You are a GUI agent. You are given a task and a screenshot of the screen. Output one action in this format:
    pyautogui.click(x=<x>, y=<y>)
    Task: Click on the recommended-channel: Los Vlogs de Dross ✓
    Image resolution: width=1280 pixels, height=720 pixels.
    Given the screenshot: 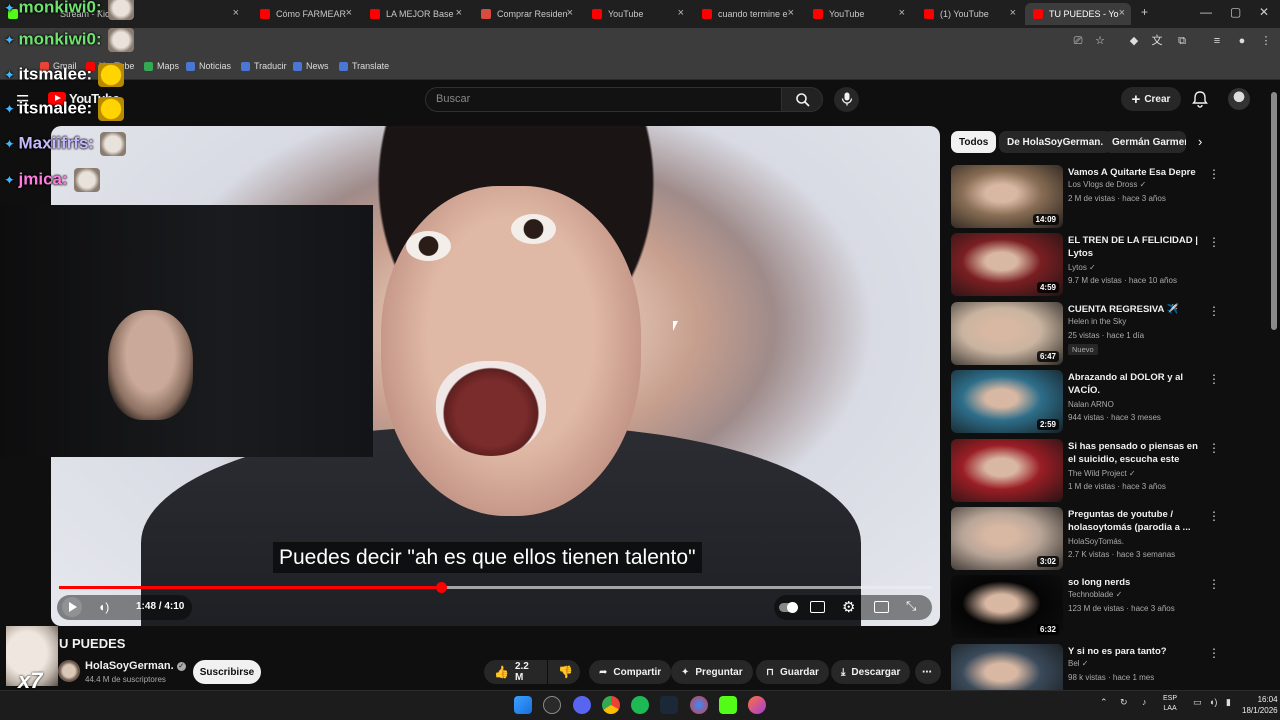 What is the action you would take?
    pyautogui.click(x=1107, y=184)
    